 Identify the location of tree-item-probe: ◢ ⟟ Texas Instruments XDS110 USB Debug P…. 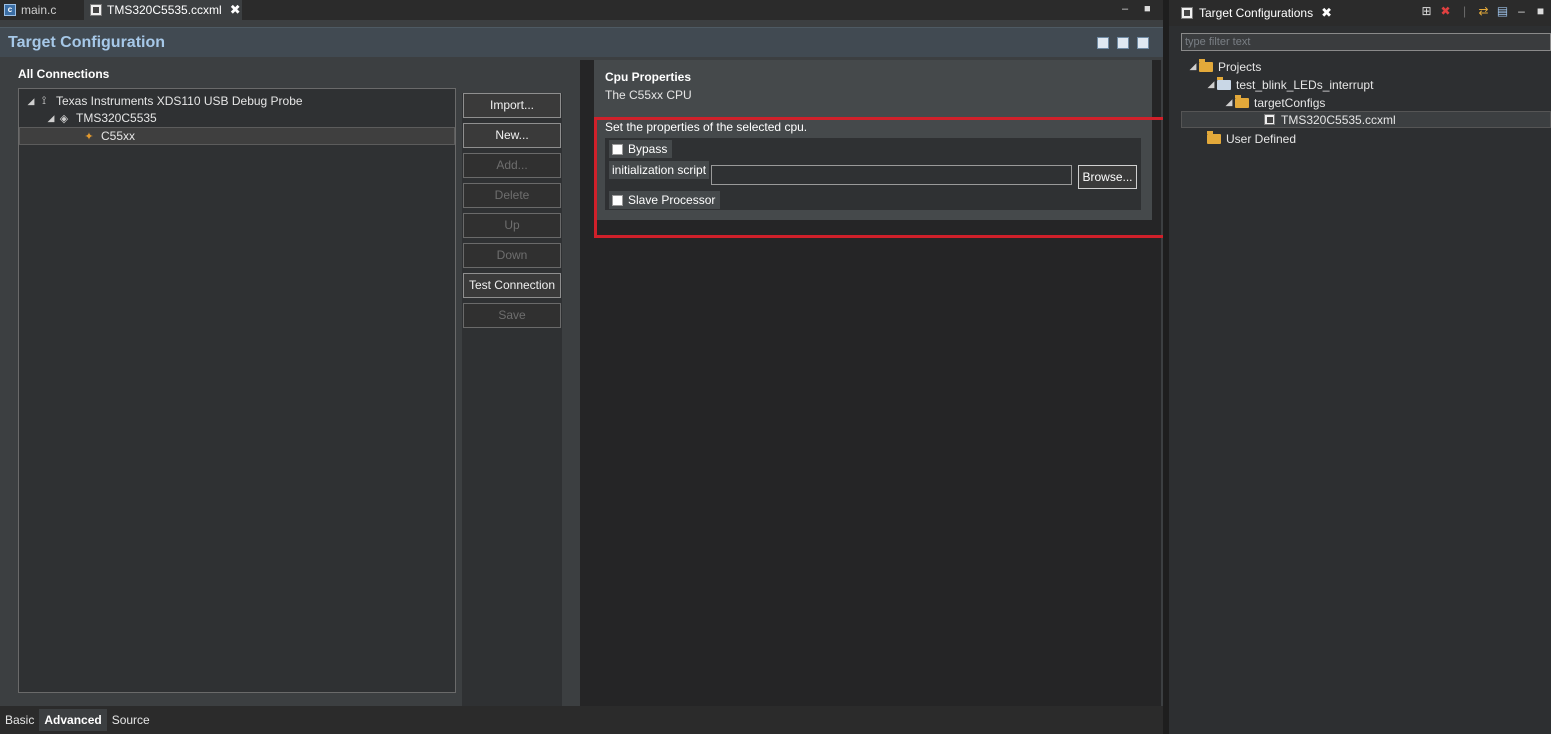
(164, 101).